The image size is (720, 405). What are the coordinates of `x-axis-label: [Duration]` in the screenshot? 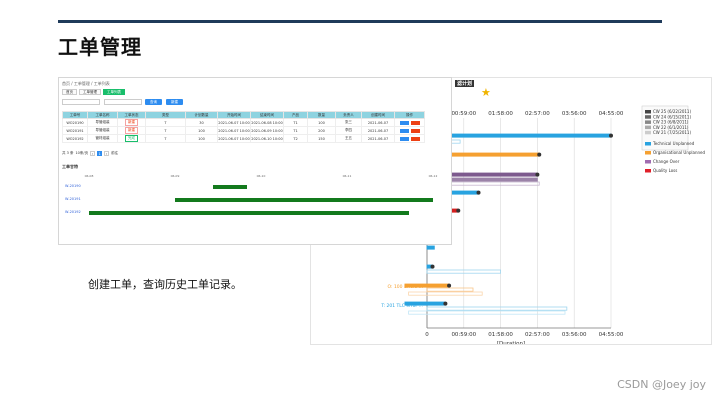 It's located at (511, 343).